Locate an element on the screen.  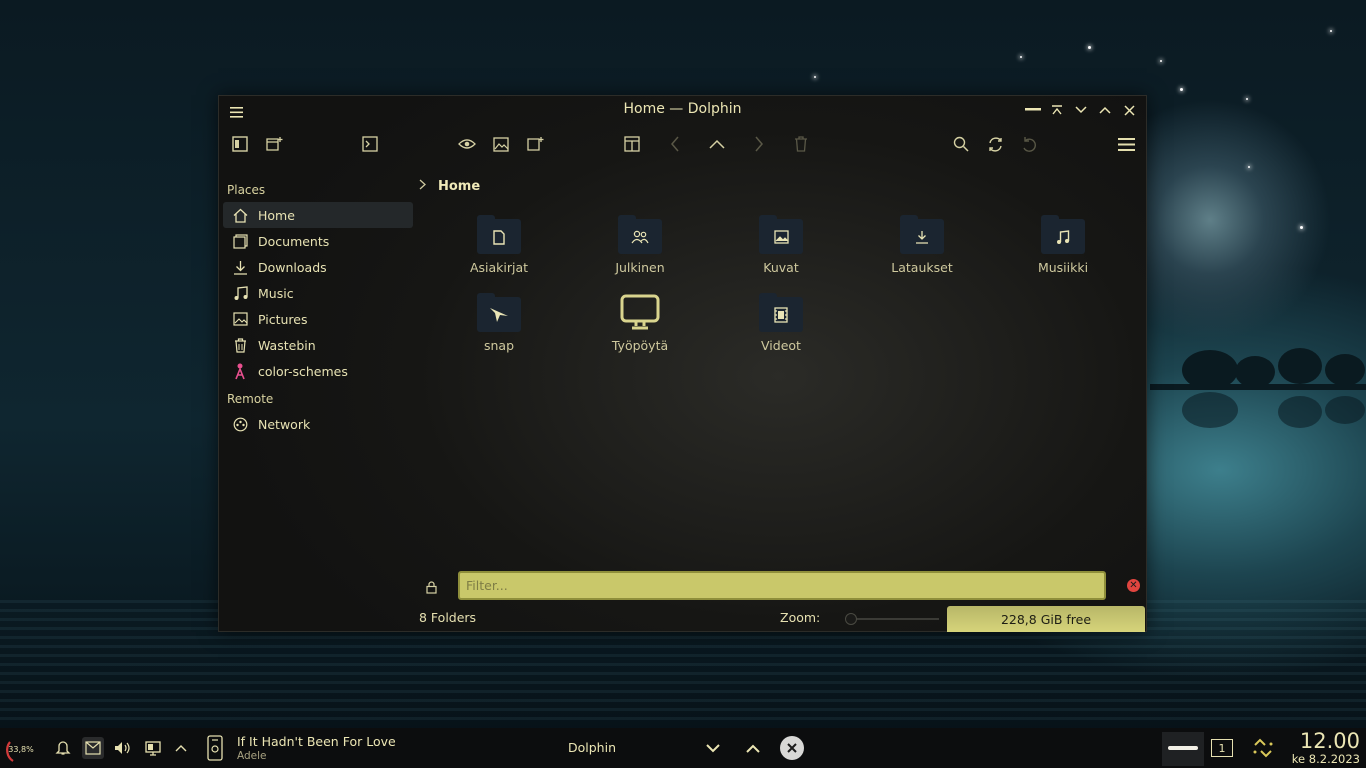
new-window-icon is located at coordinates (274, 144).